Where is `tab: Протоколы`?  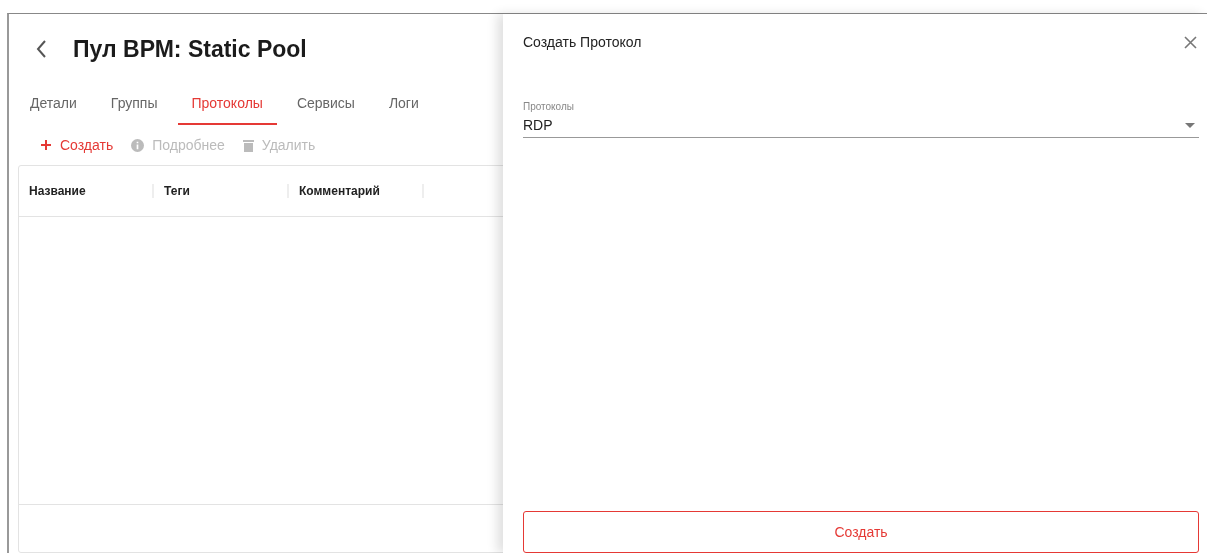 tab: Протоколы is located at coordinates (227, 107).